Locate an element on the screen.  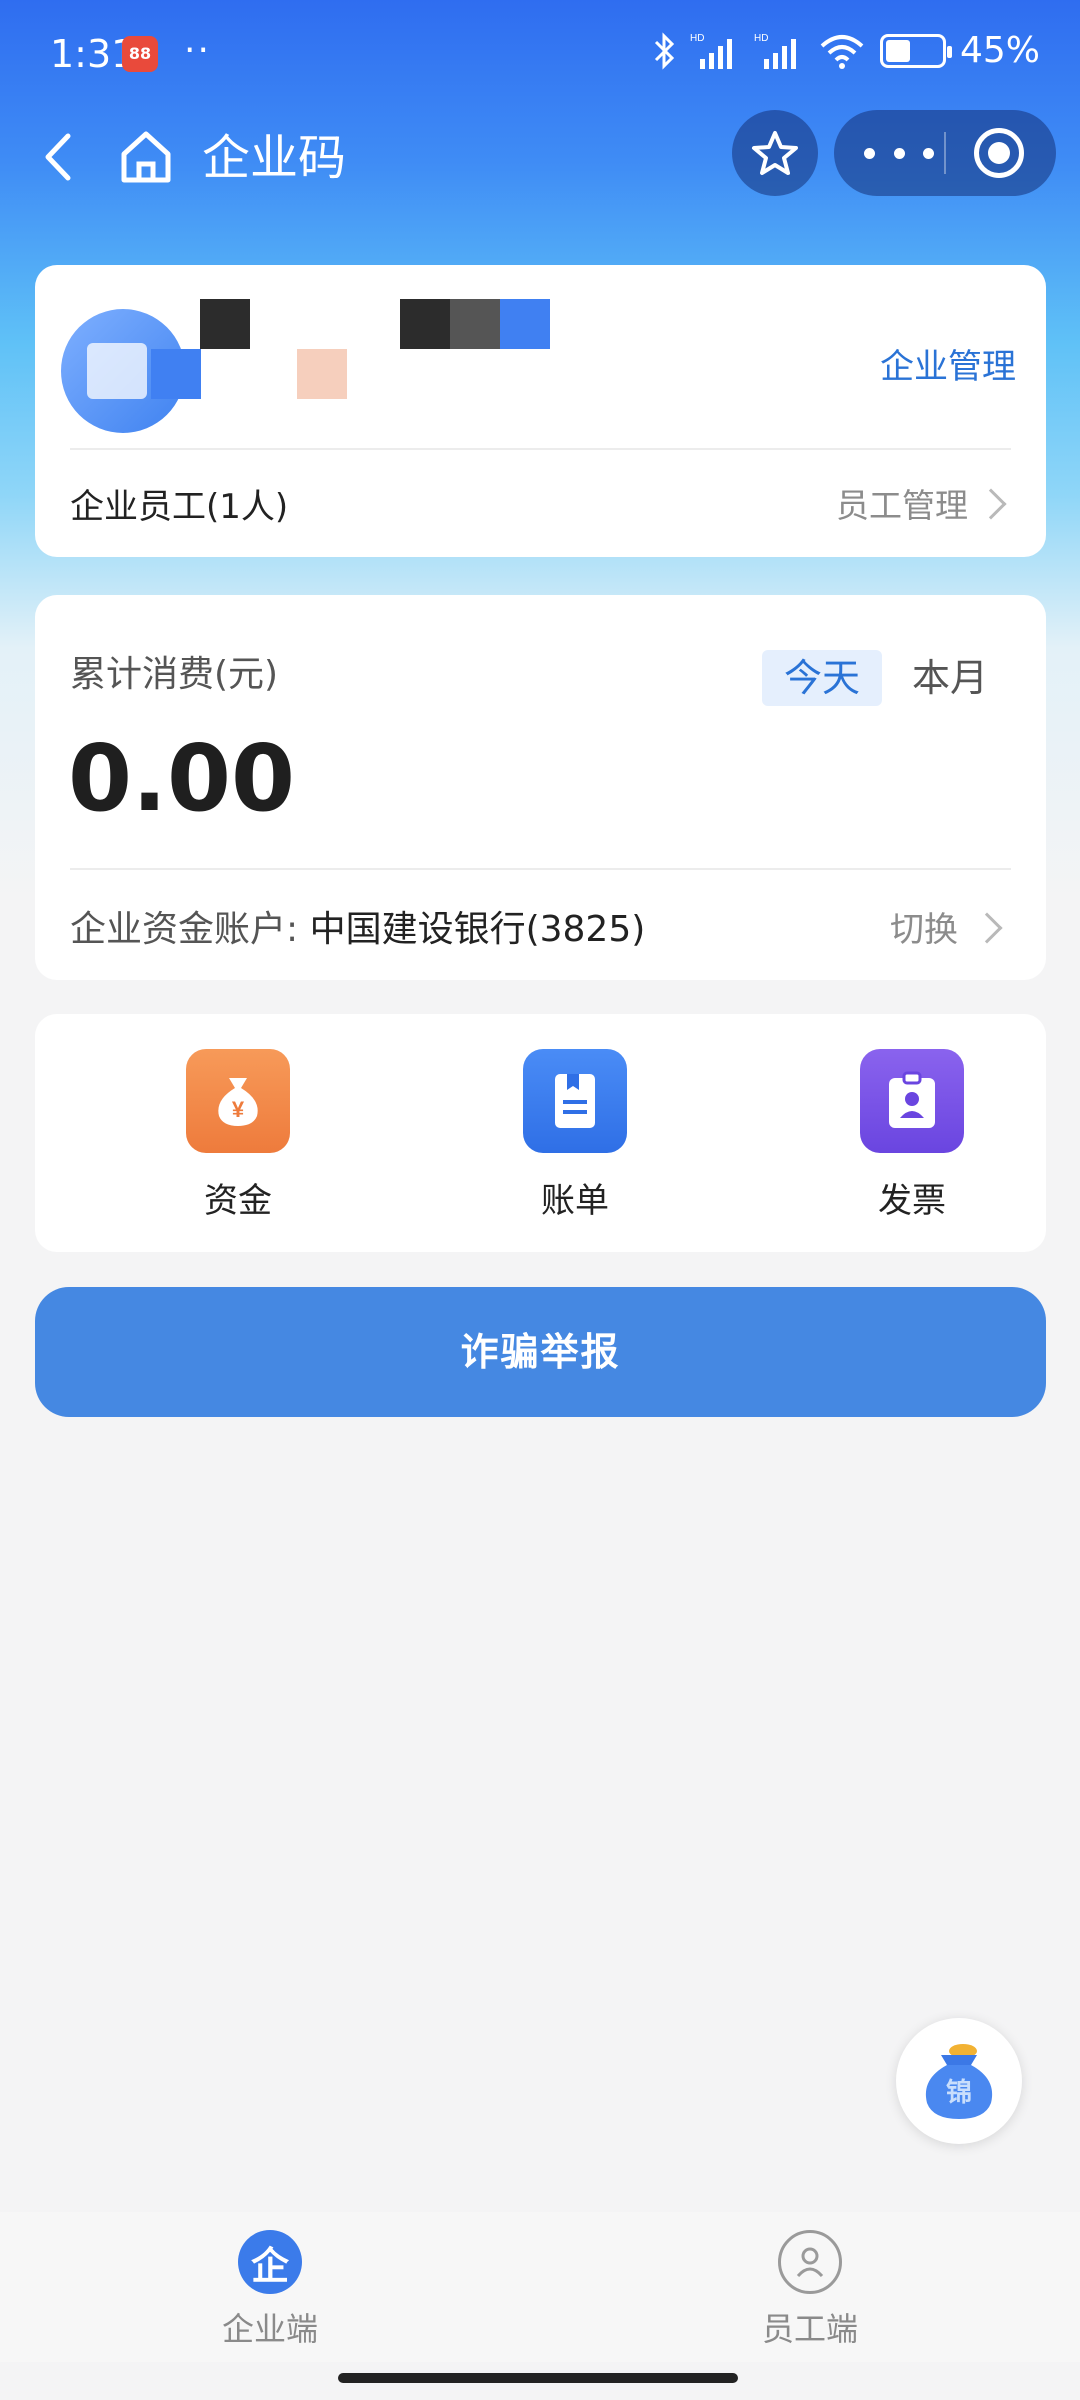
status-dots: ·· is located at coordinates (197, 50).